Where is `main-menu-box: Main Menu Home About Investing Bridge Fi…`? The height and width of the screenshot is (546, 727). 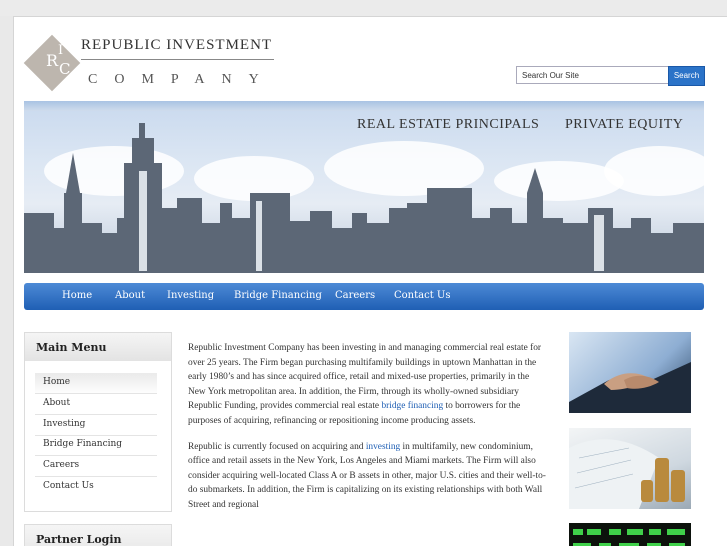
main-menu-box: Main Menu Home About Investing Bridge Fi… is located at coordinates (98, 422).